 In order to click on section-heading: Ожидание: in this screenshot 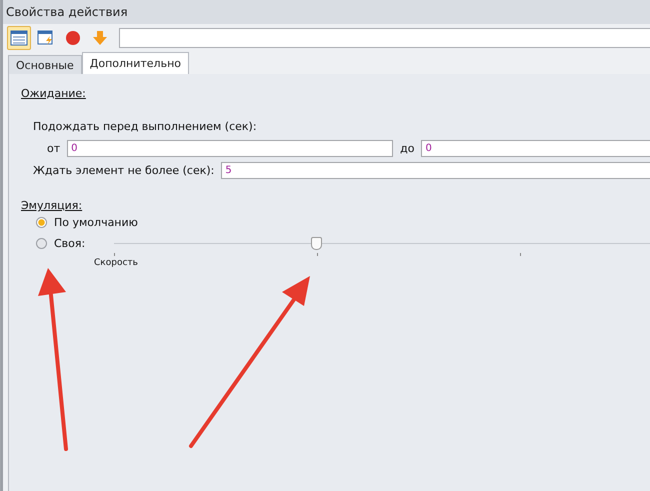, I will do `click(53, 93)`.